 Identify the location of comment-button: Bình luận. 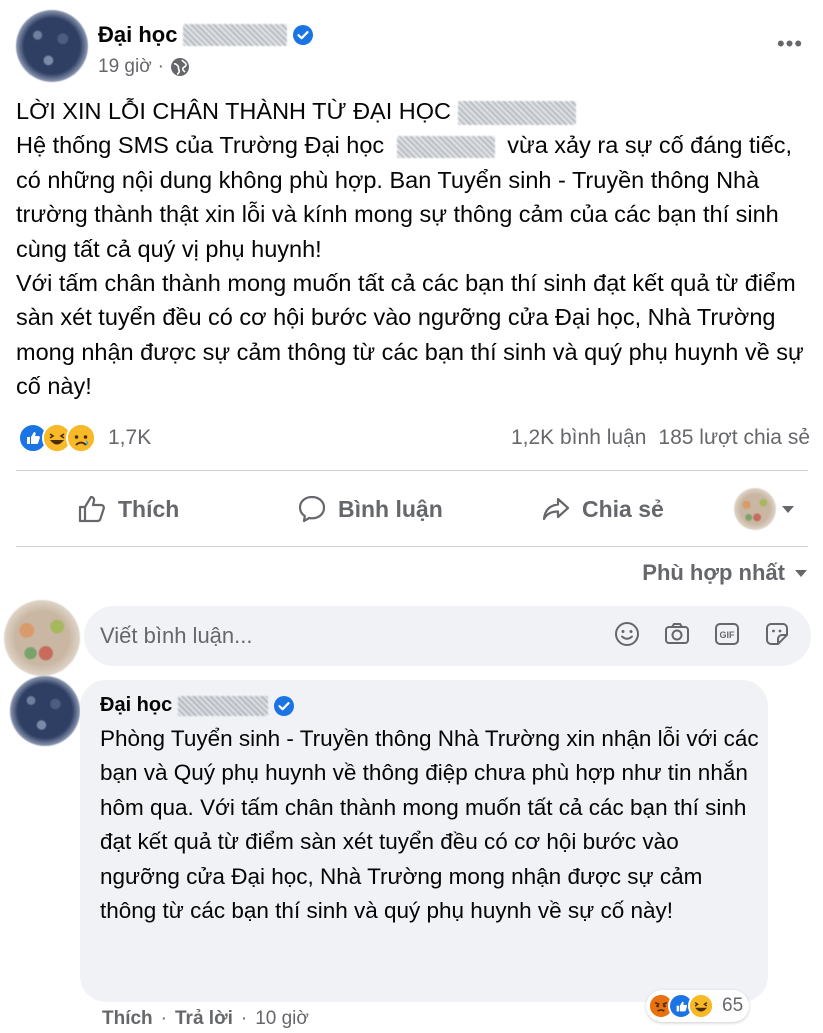
(369, 509).